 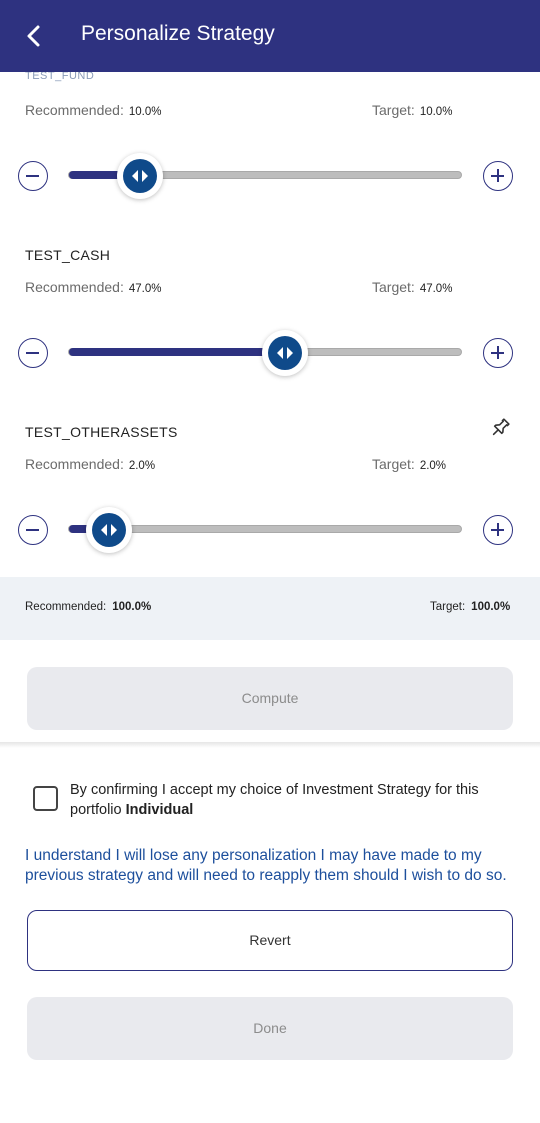 I want to click on revert-button: Revert, so click(x=270, y=940).